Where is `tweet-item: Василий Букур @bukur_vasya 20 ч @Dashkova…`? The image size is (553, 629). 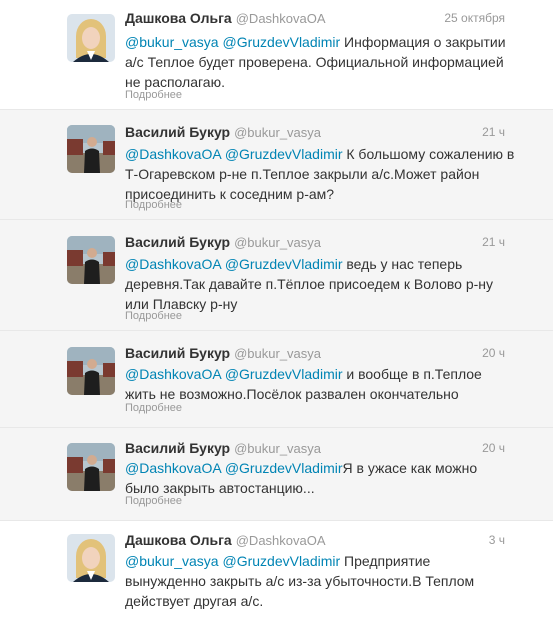
tweet-item: Василий Букур @bukur_vasya 20 ч @Dashkova… is located at coordinates (276, 474).